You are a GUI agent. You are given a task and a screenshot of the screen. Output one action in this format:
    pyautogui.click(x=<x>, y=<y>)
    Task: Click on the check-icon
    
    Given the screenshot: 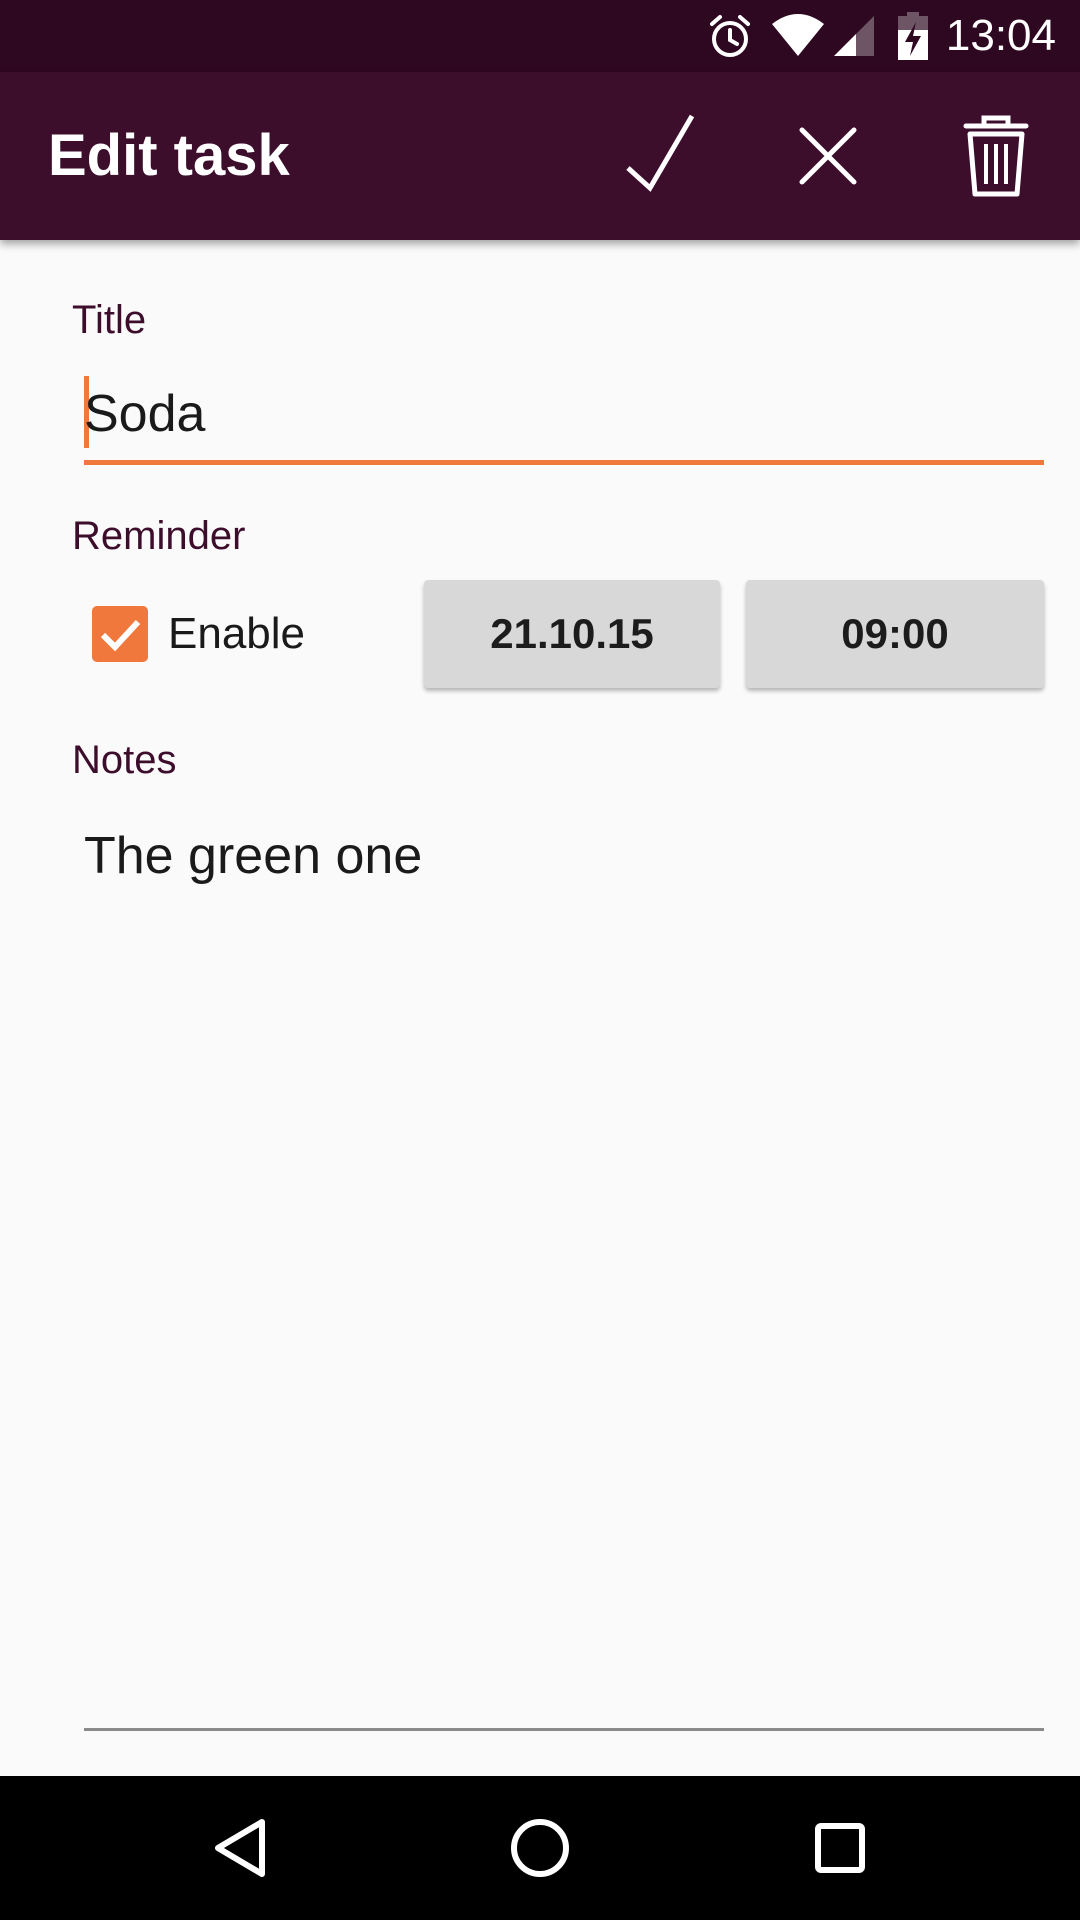 What is the action you would take?
    pyautogui.click(x=660, y=153)
    